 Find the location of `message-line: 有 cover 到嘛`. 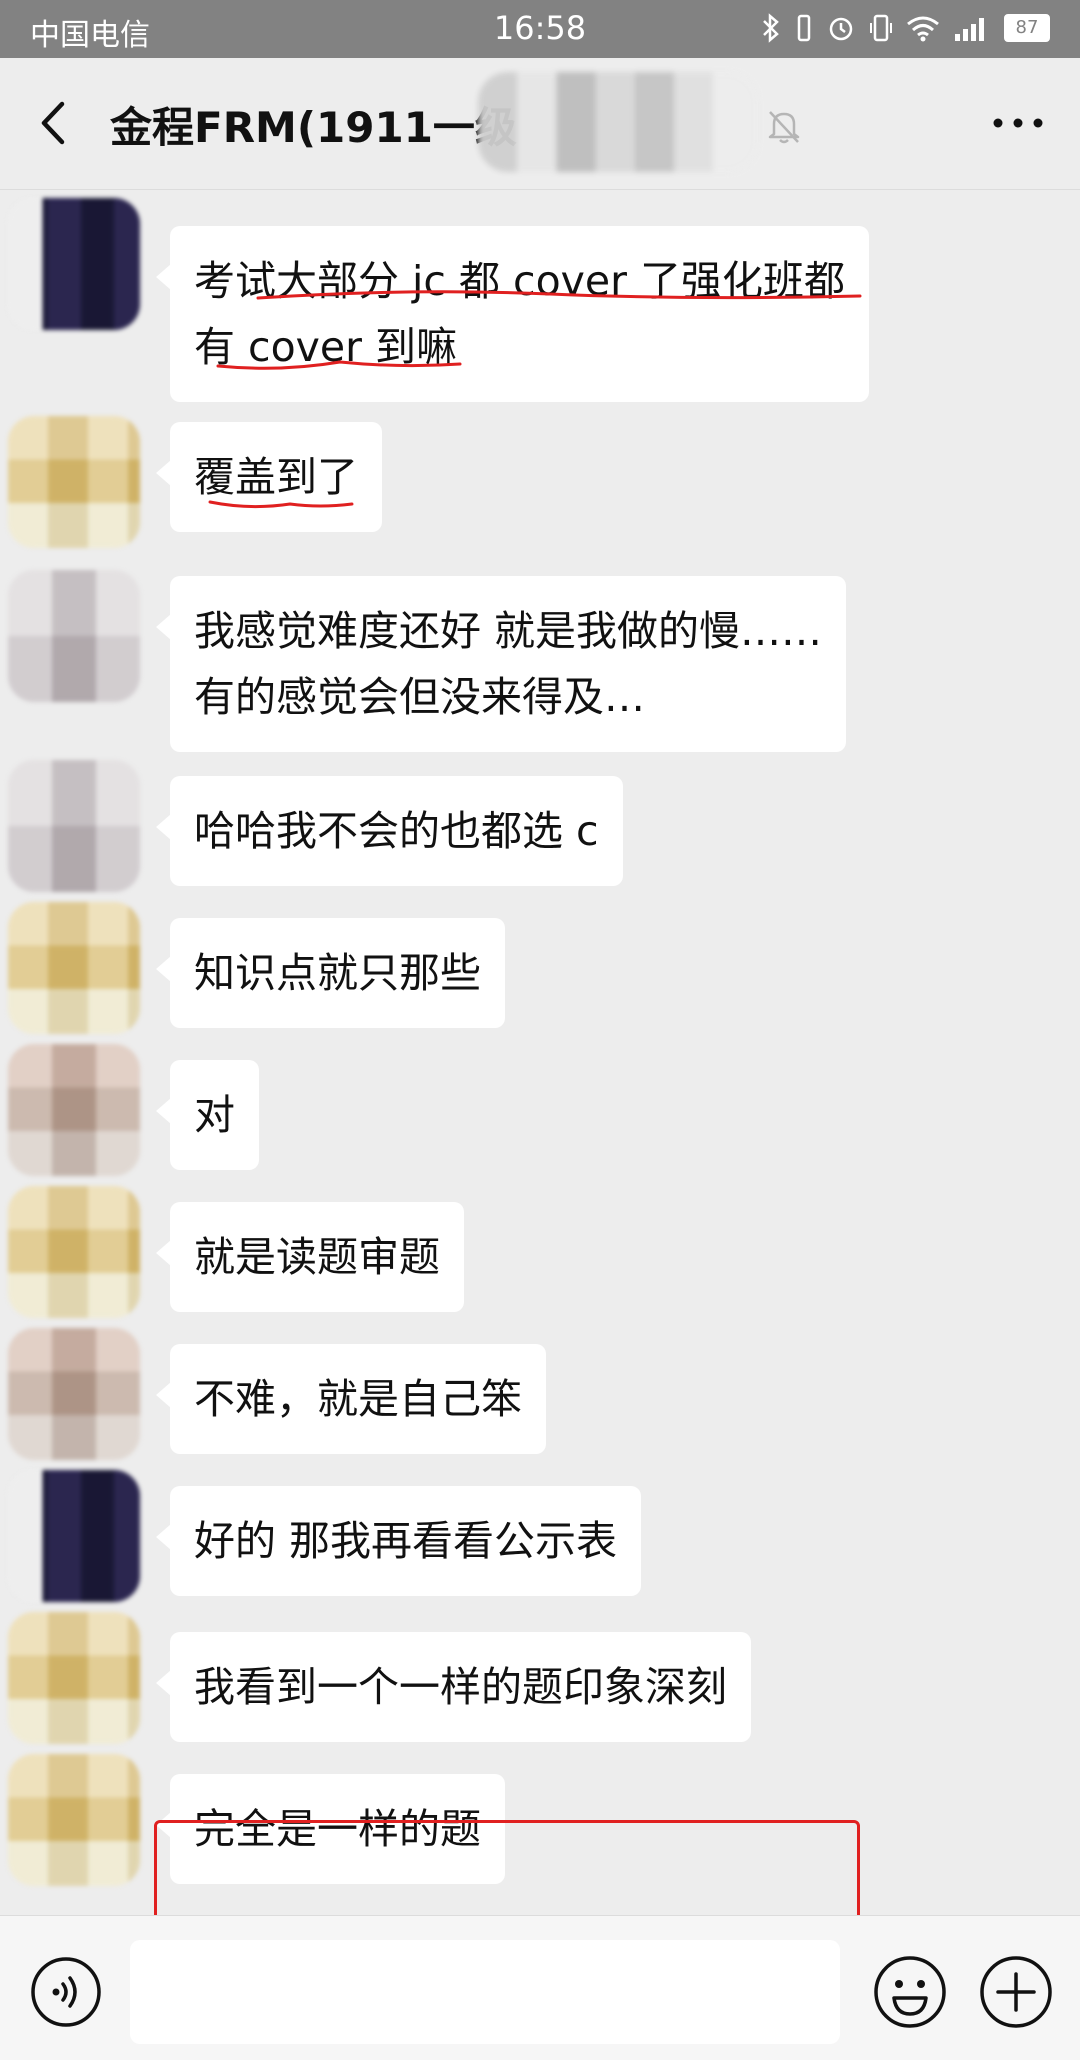

message-line: 有 cover 到嘛 is located at coordinates (326, 347).